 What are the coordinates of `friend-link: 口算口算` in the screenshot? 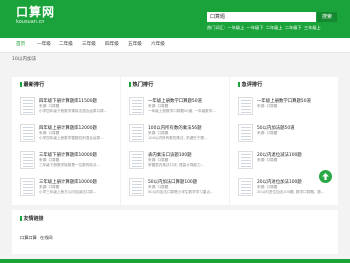 It's located at (28, 238).